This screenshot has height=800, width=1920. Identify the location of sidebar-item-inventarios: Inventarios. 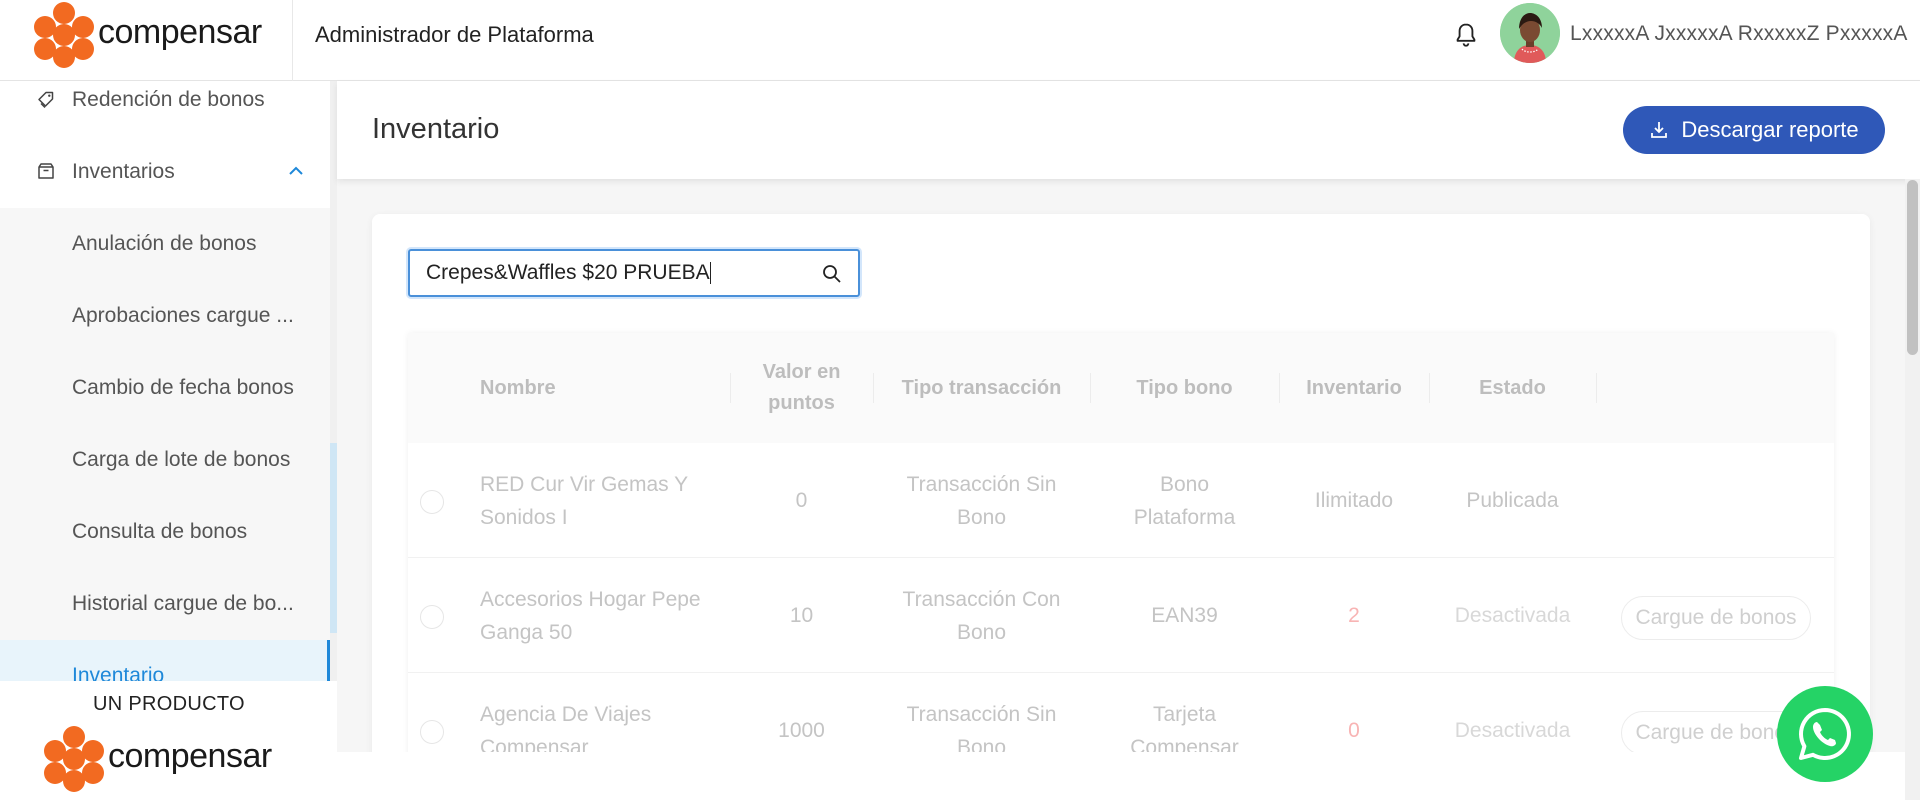
(165, 172).